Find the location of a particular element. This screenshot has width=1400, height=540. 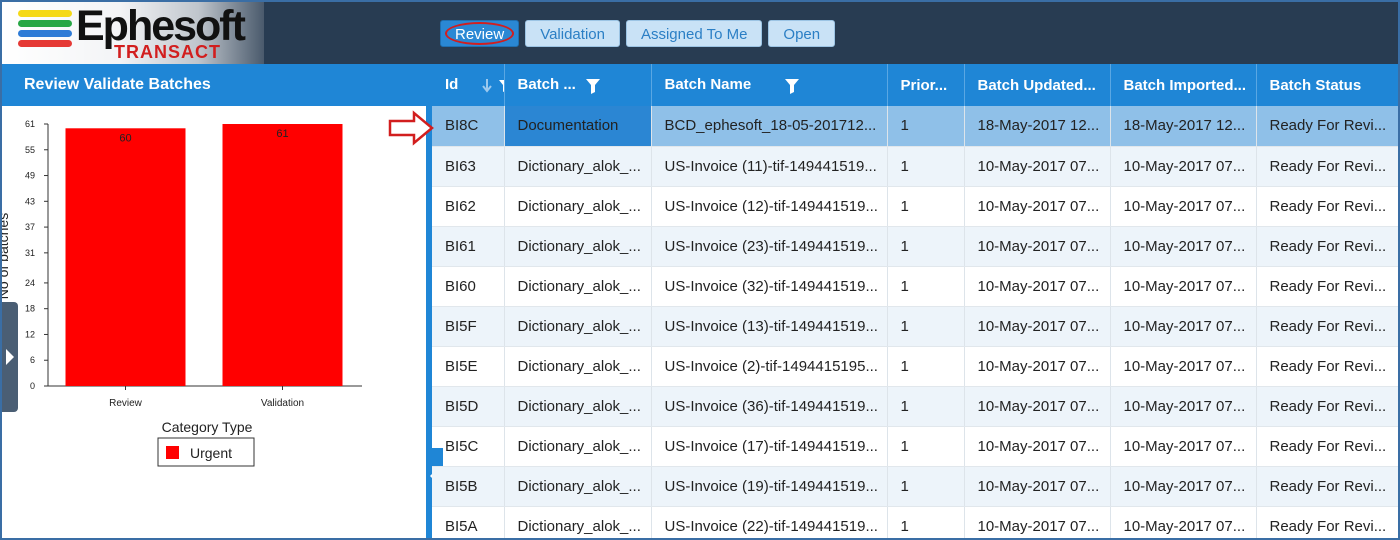

cell-id: BI62 is located at coordinates (468, 206).